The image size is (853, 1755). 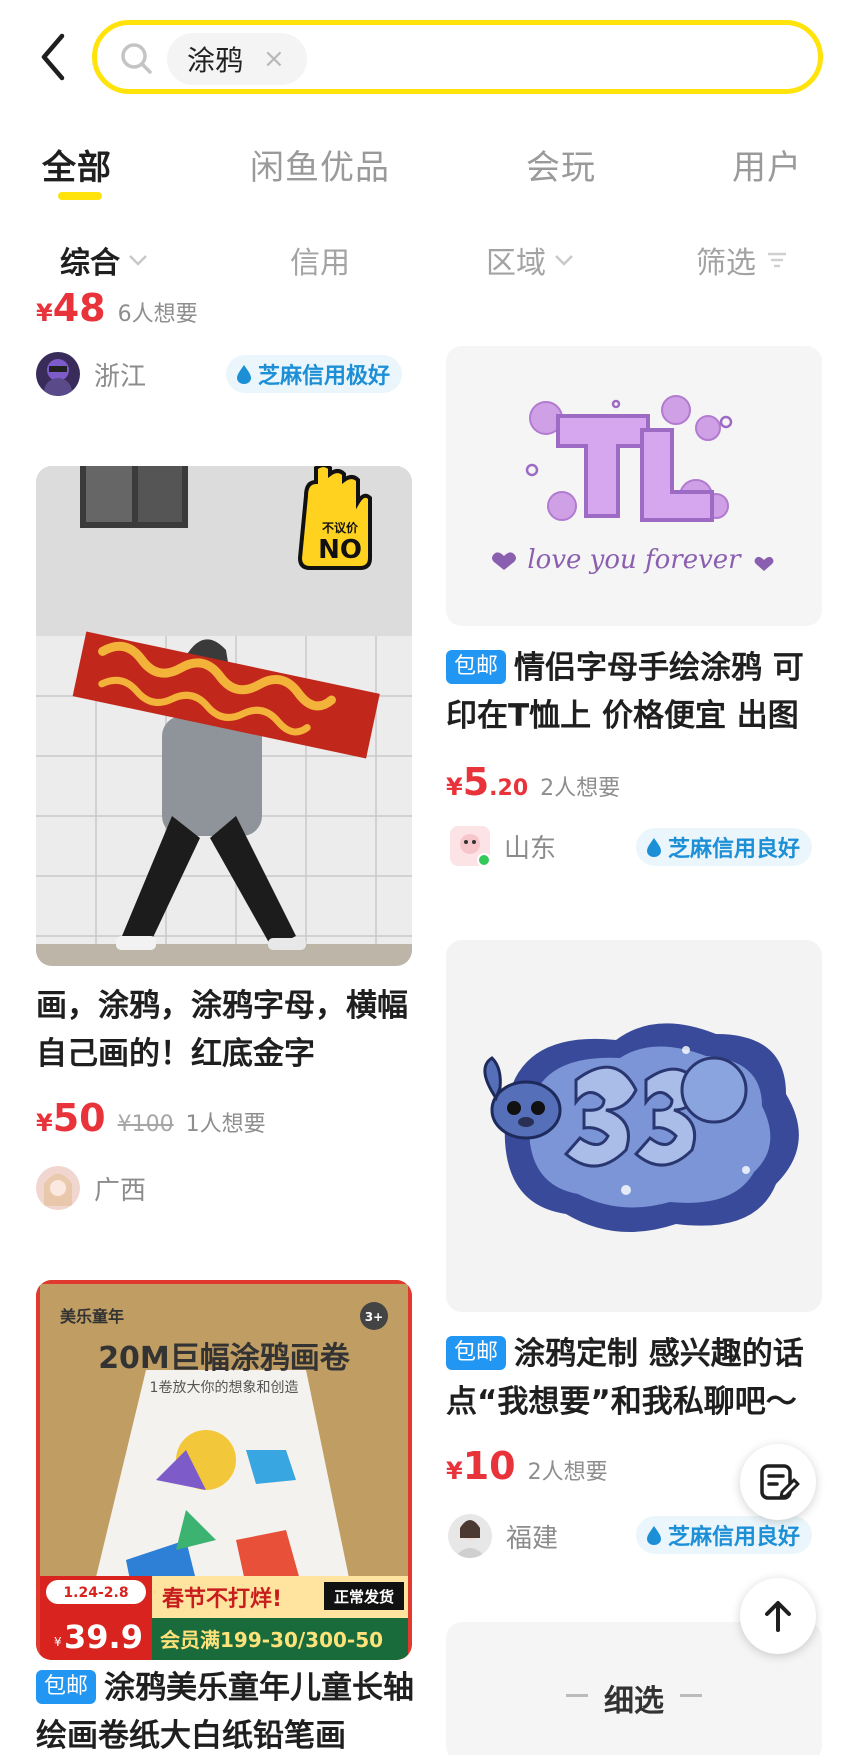 I want to click on image-text-headline: 20M巨幅涂鸦画卷, so click(x=224, y=1358).